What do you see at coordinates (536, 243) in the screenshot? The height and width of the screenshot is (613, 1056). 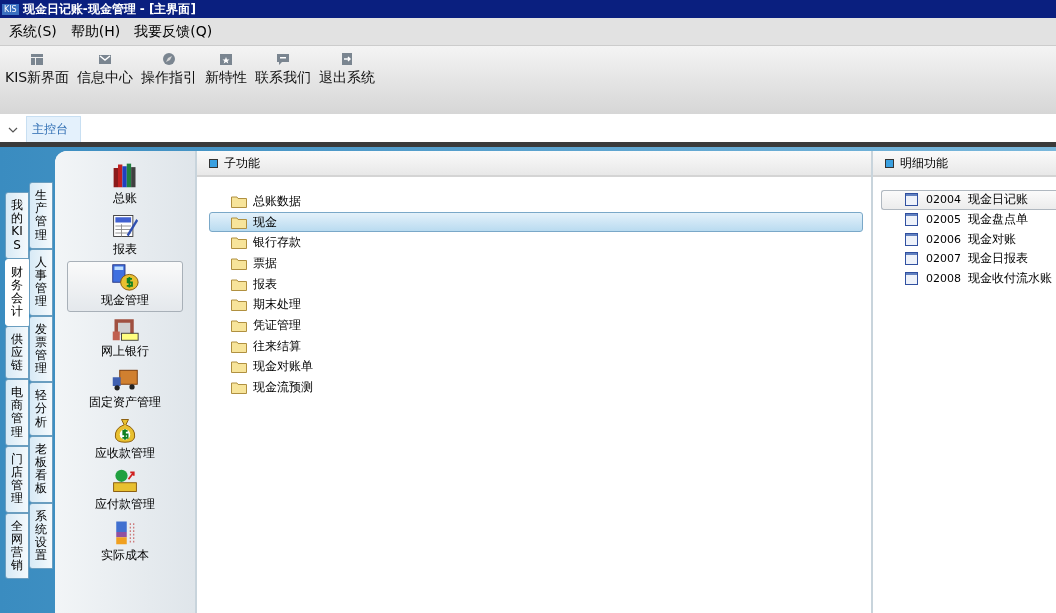 I see `folder-item: 银行存款` at bounding box center [536, 243].